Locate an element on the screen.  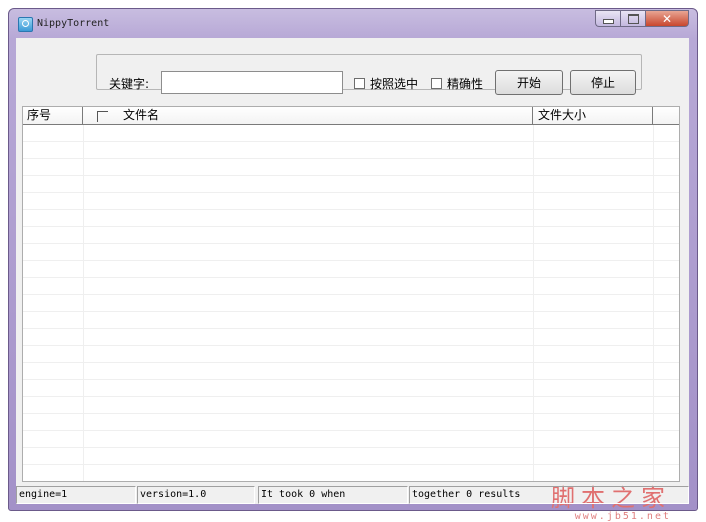
column-header-no: 序号 is located at coordinates (53, 115).